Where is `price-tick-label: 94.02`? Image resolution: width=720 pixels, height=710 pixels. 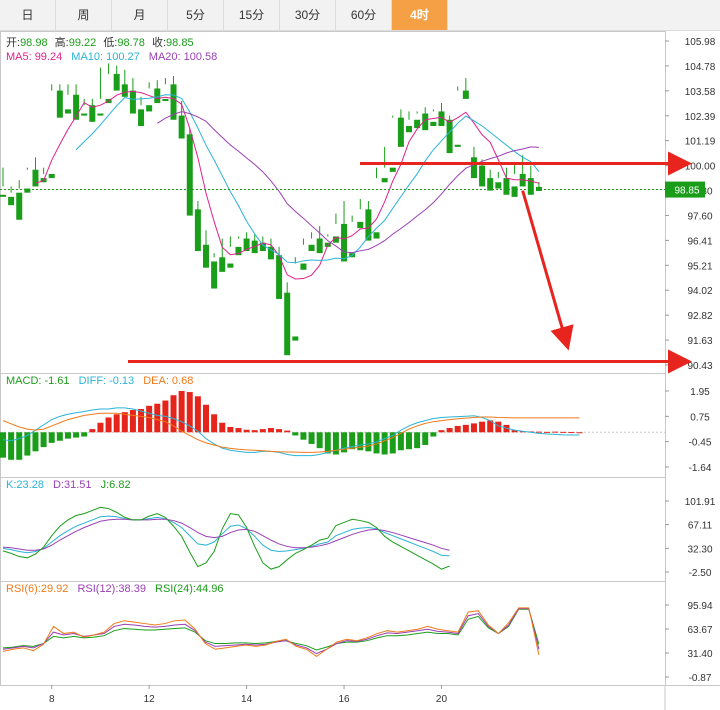 price-tick-label: 94.02 is located at coordinates (699, 291).